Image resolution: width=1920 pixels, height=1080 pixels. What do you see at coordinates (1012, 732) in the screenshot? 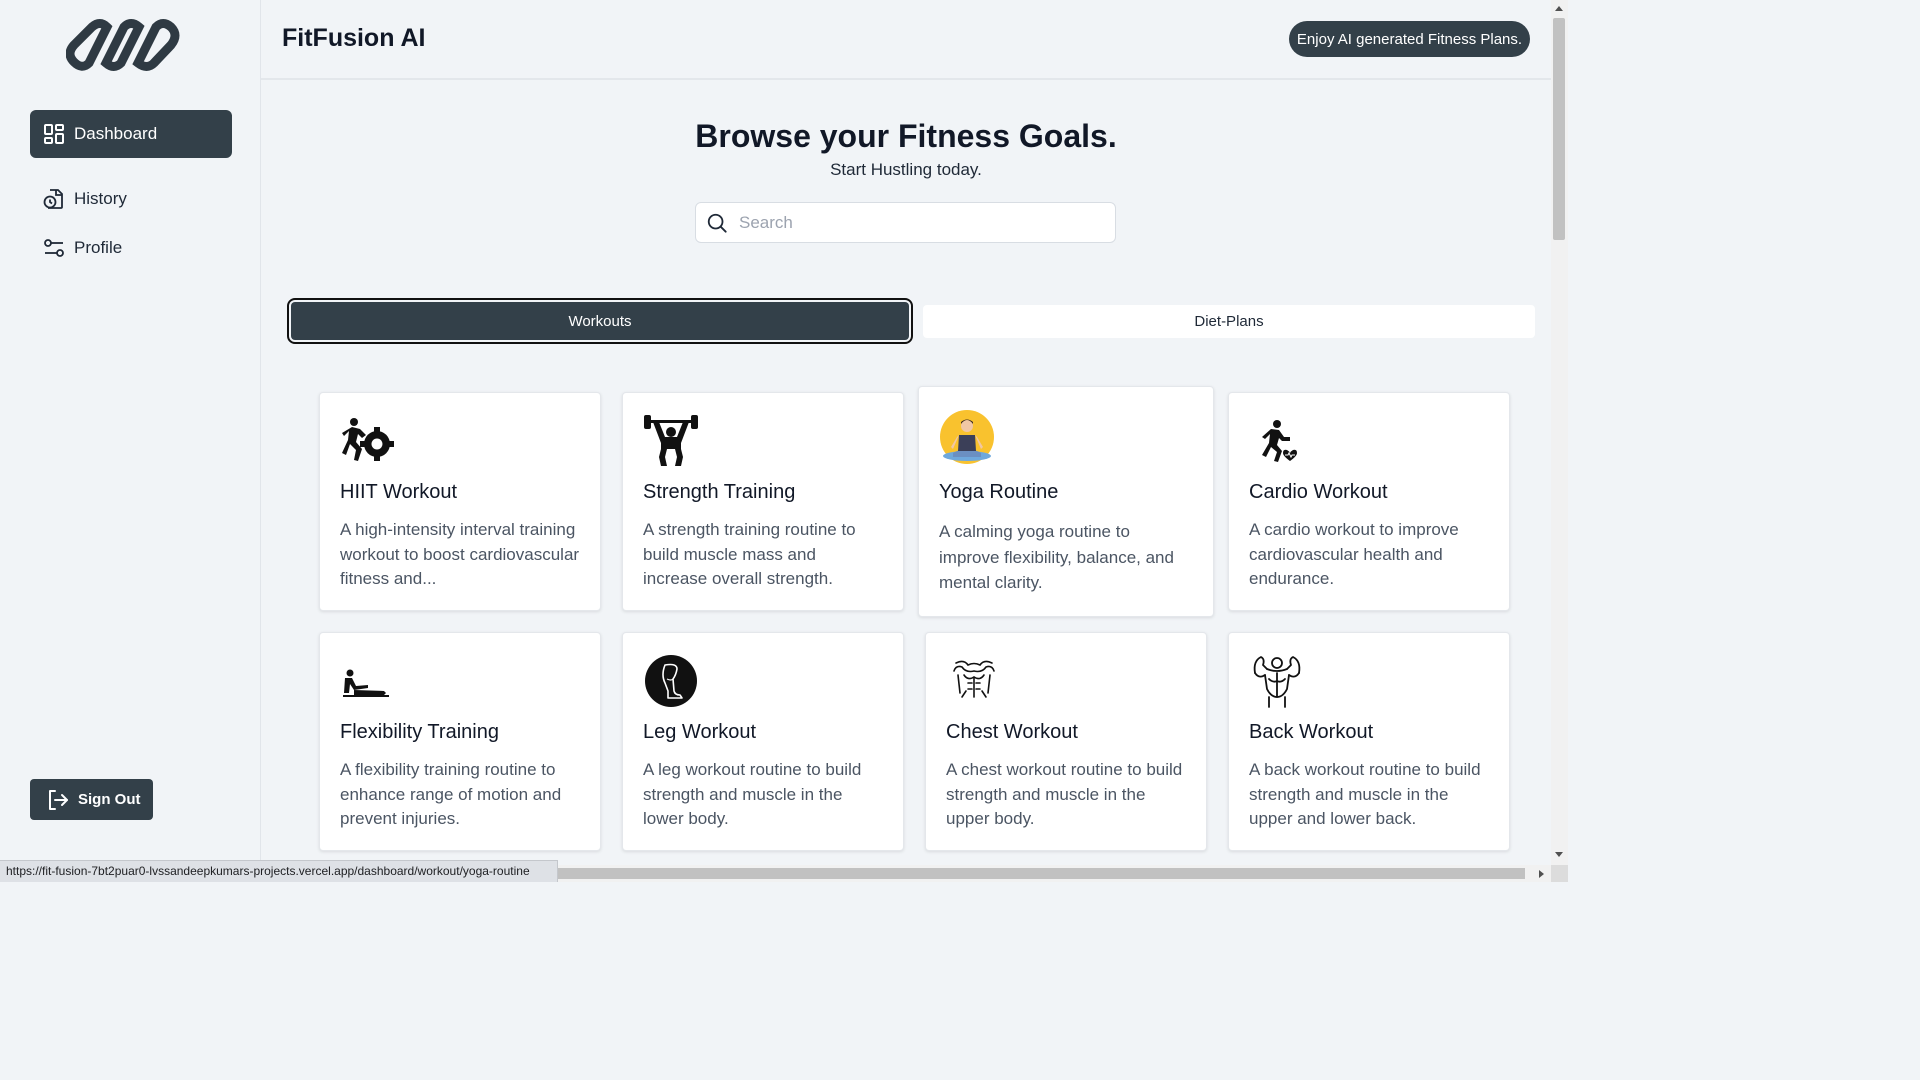
I see `card-title: Chest Workout` at bounding box center [1012, 732].